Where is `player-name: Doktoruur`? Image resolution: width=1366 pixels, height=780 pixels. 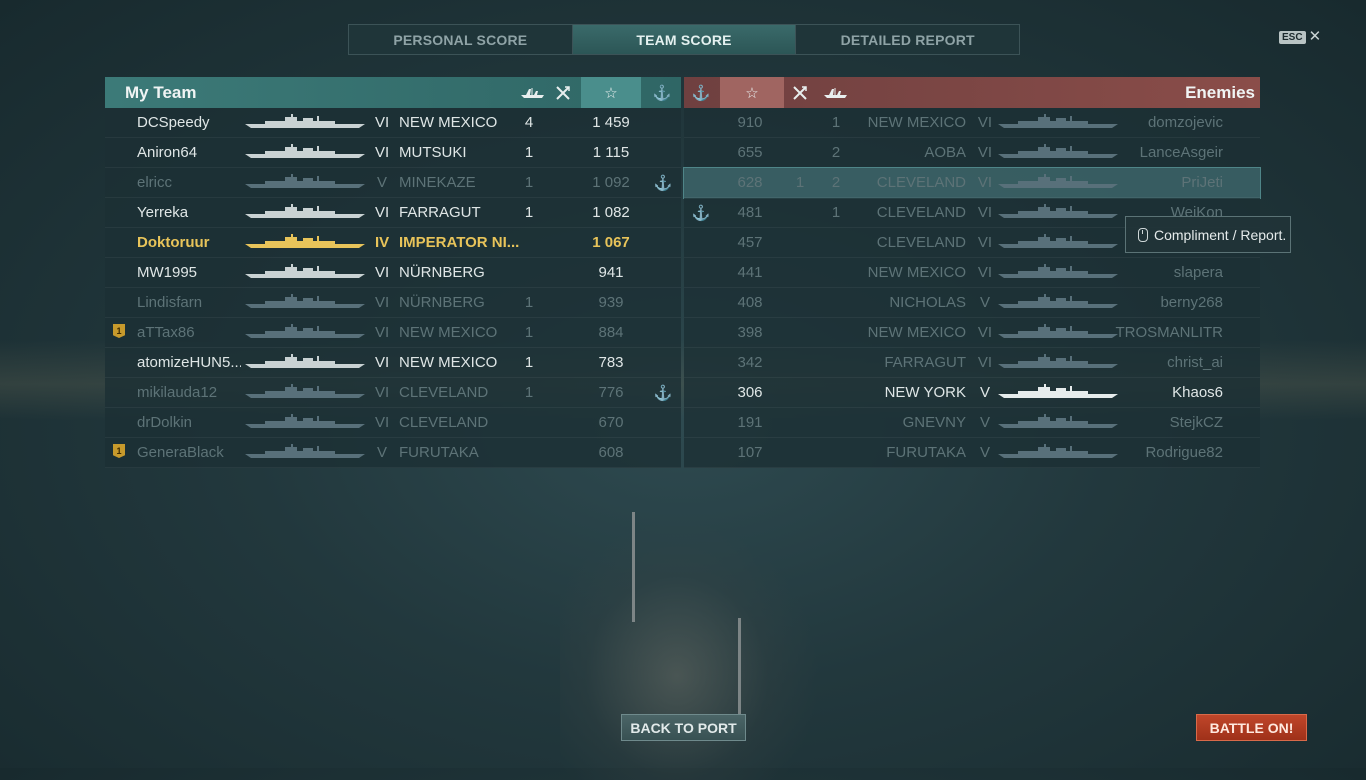 player-name: Doktoruur is located at coordinates (173, 242).